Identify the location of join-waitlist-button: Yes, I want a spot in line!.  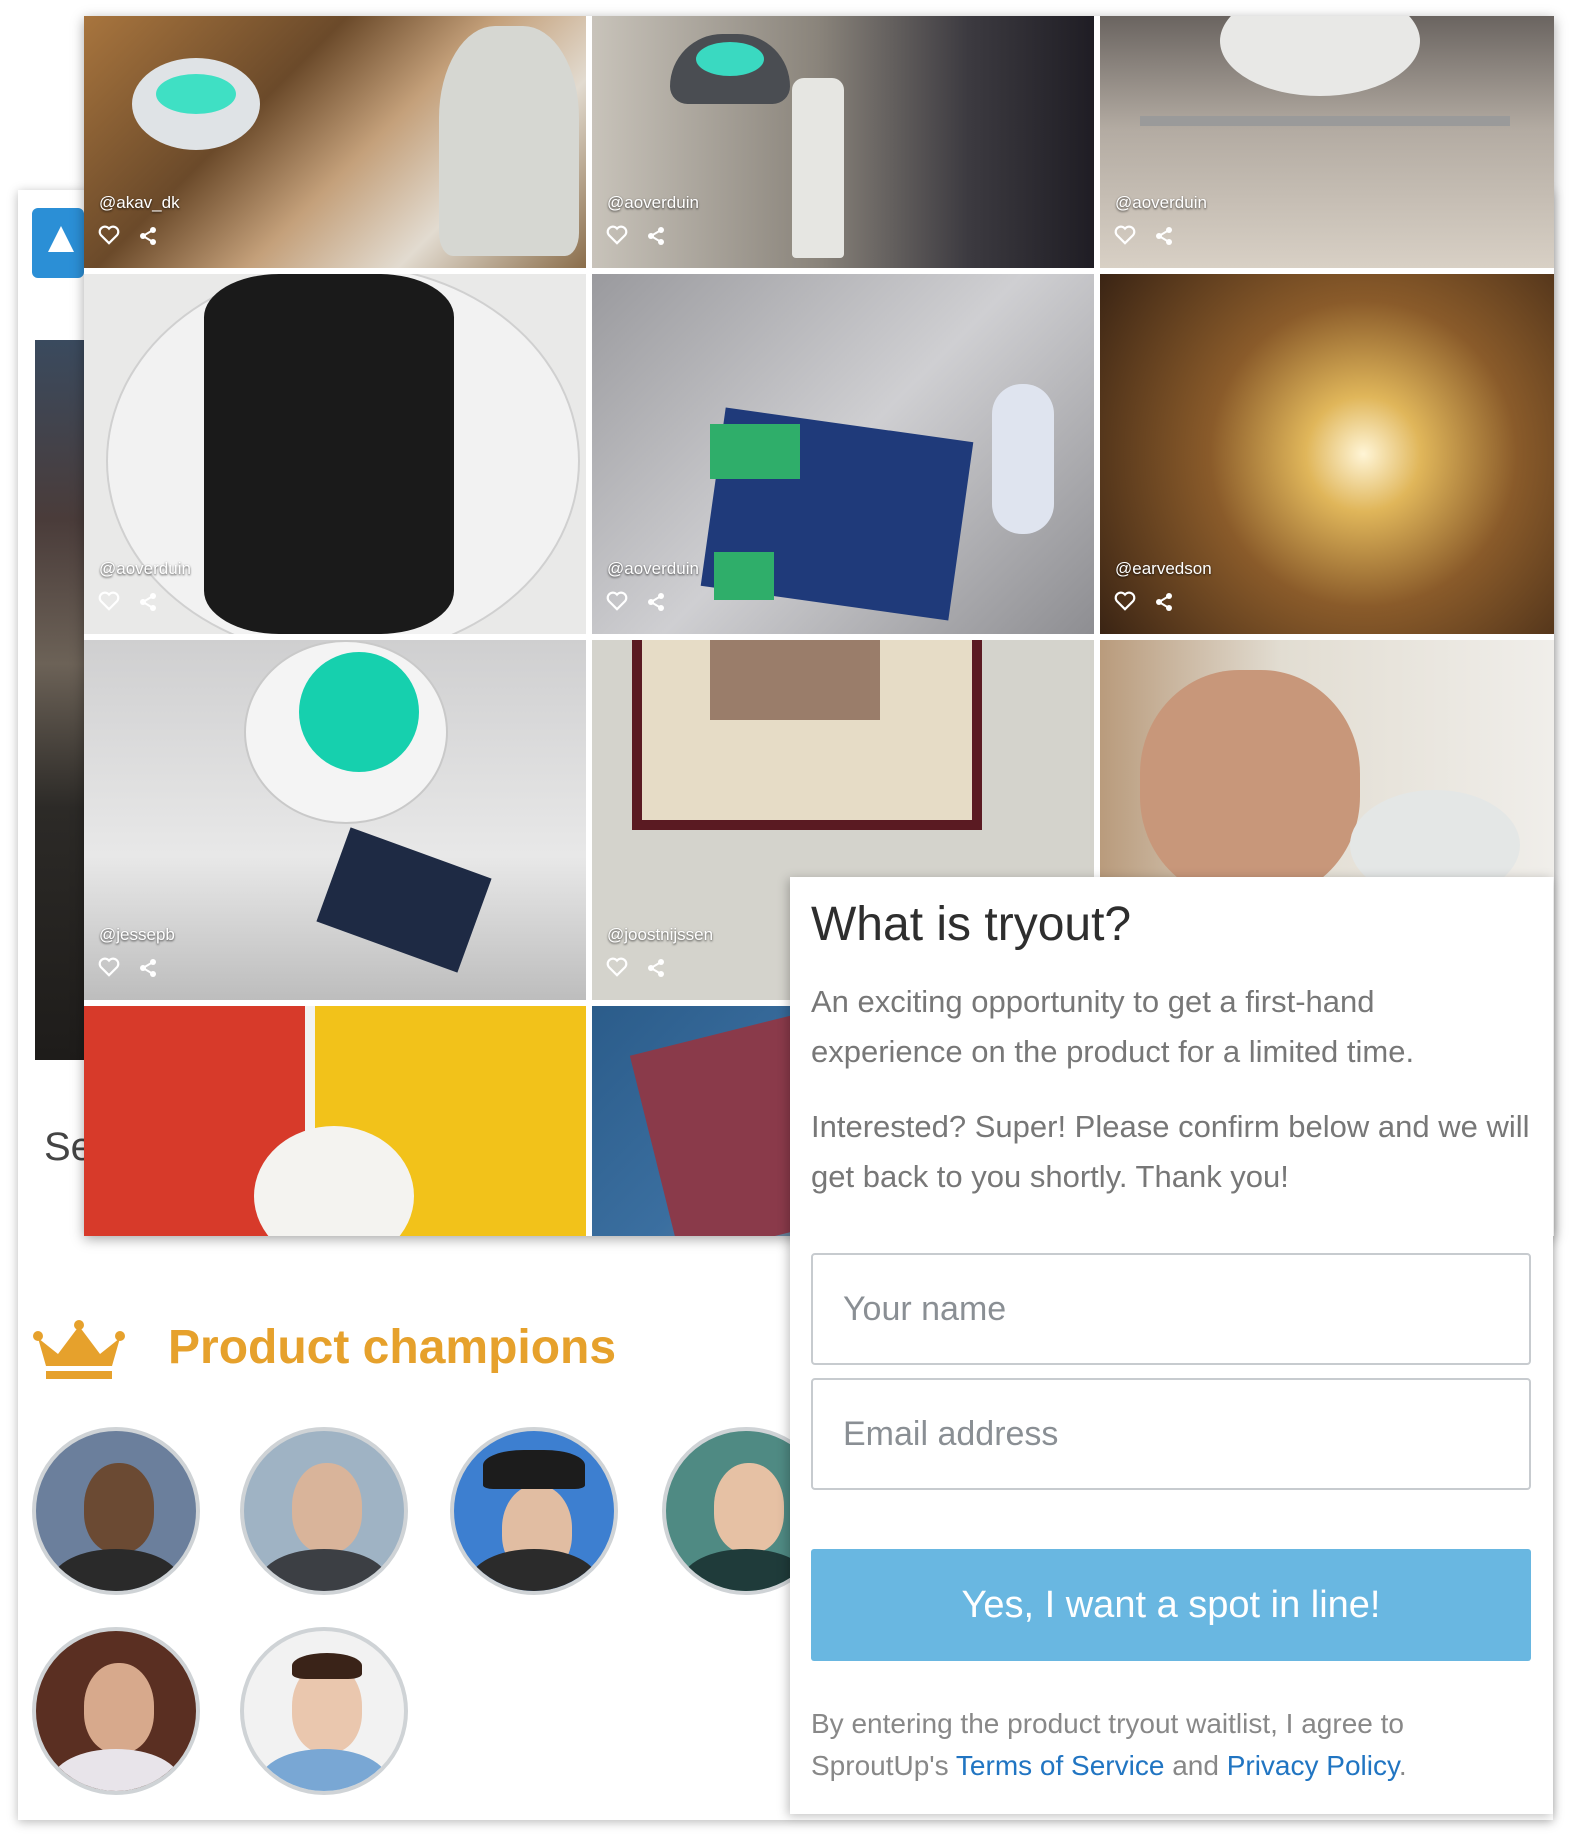
(1171, 1605).